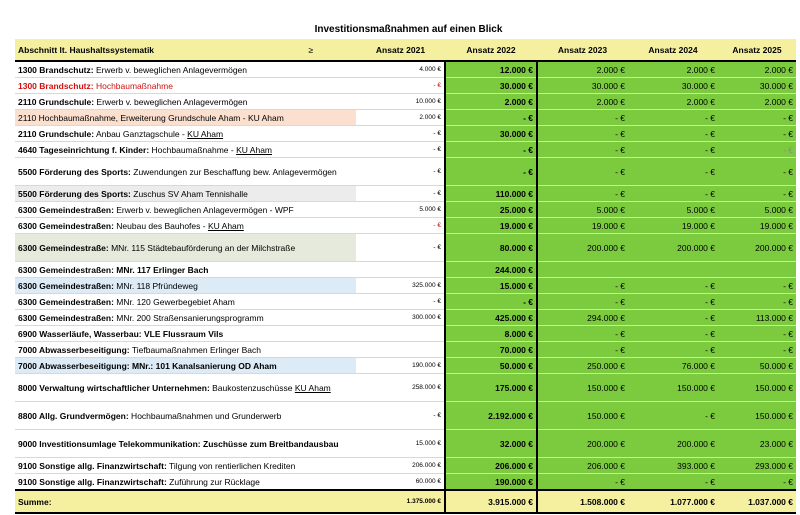  What do you see at coordinates (673, 85) in the screenshot?
I see `cell-2024: 30.000 €` at bounding box center [673, 85].